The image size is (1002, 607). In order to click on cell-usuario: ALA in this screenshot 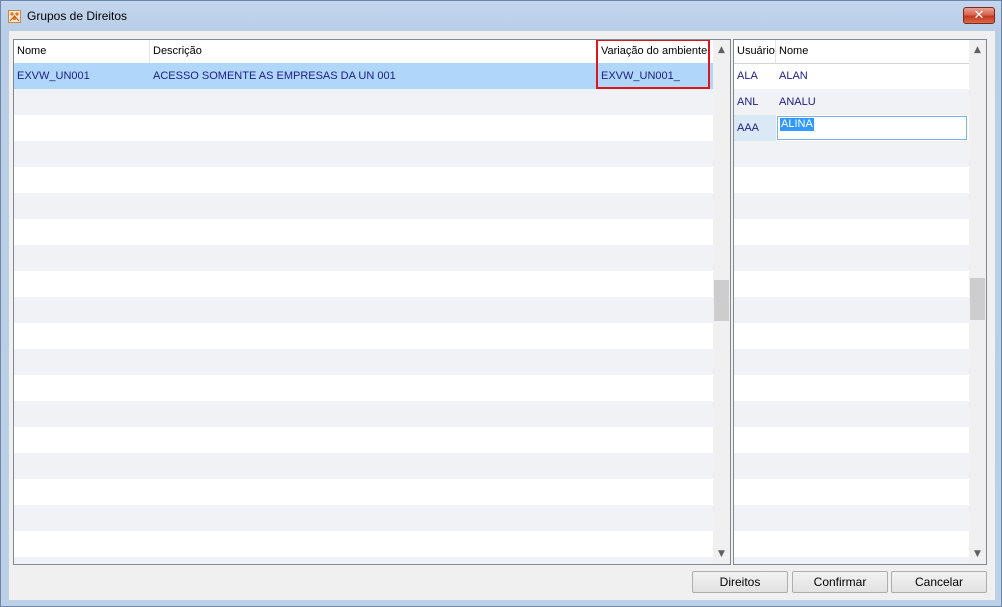, I will do `click(755, 76)`.